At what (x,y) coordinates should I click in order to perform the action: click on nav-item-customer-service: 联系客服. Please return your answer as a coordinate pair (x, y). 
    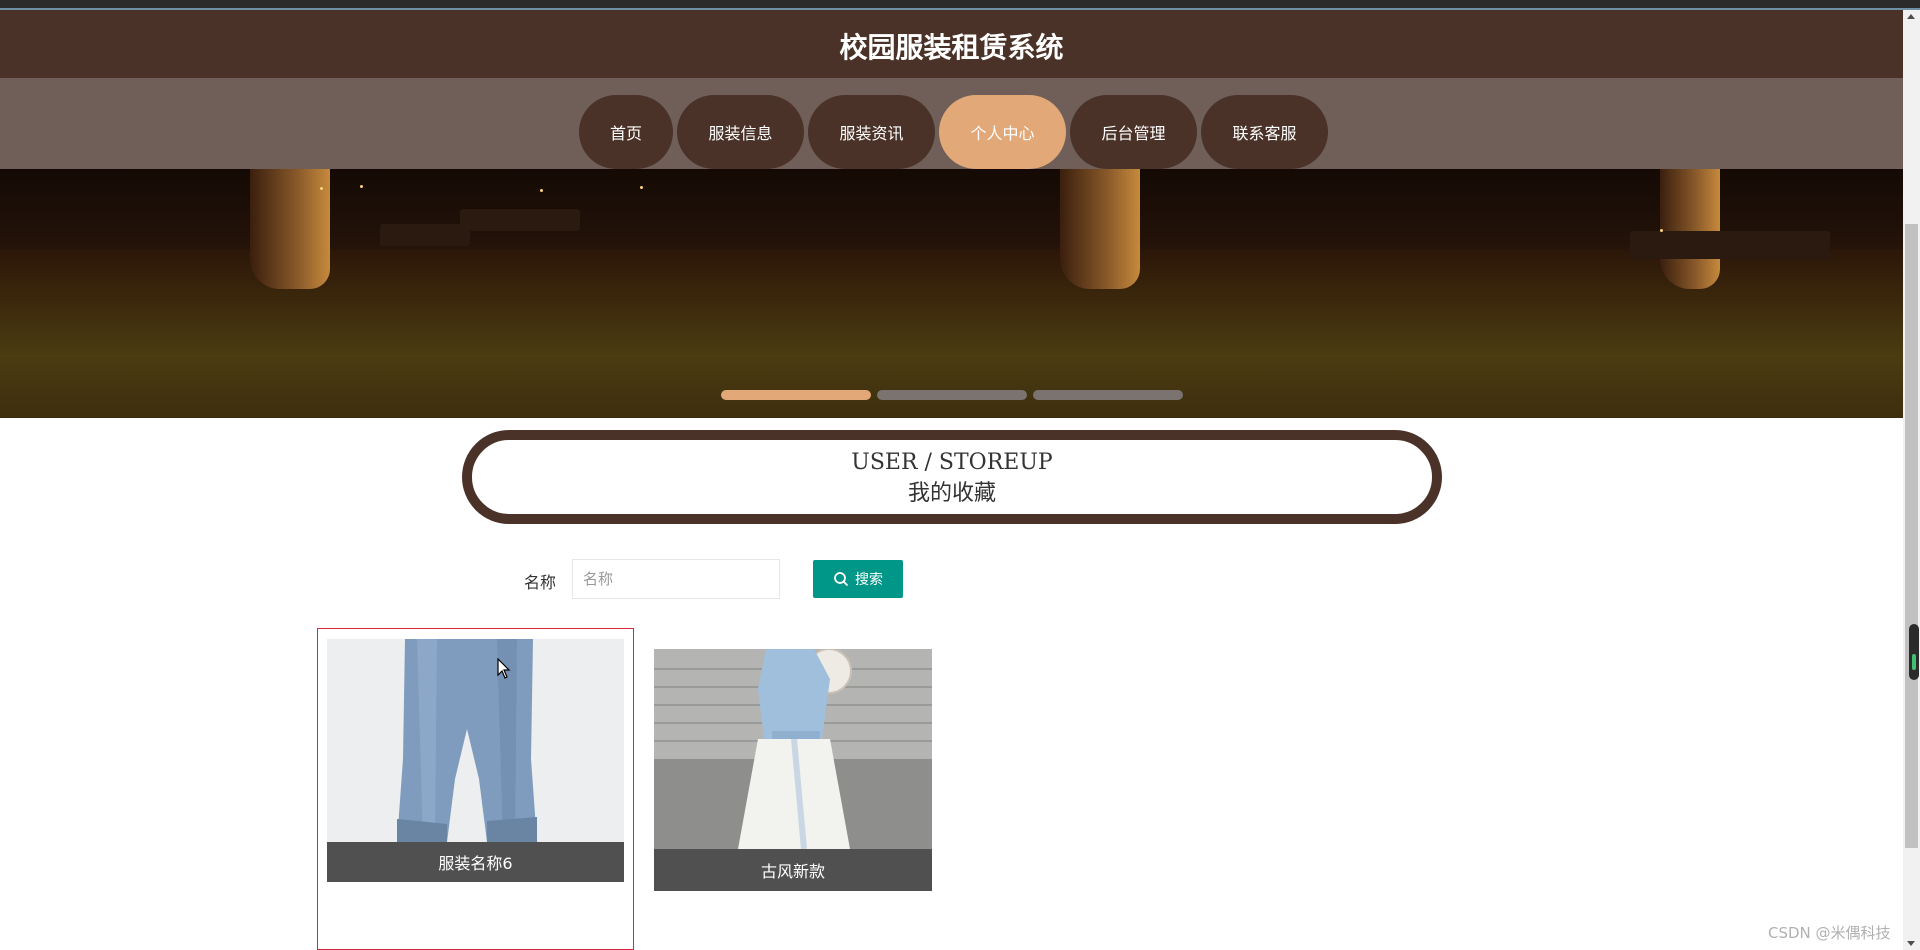
    Looking at the image, I should click on (1264, 132).